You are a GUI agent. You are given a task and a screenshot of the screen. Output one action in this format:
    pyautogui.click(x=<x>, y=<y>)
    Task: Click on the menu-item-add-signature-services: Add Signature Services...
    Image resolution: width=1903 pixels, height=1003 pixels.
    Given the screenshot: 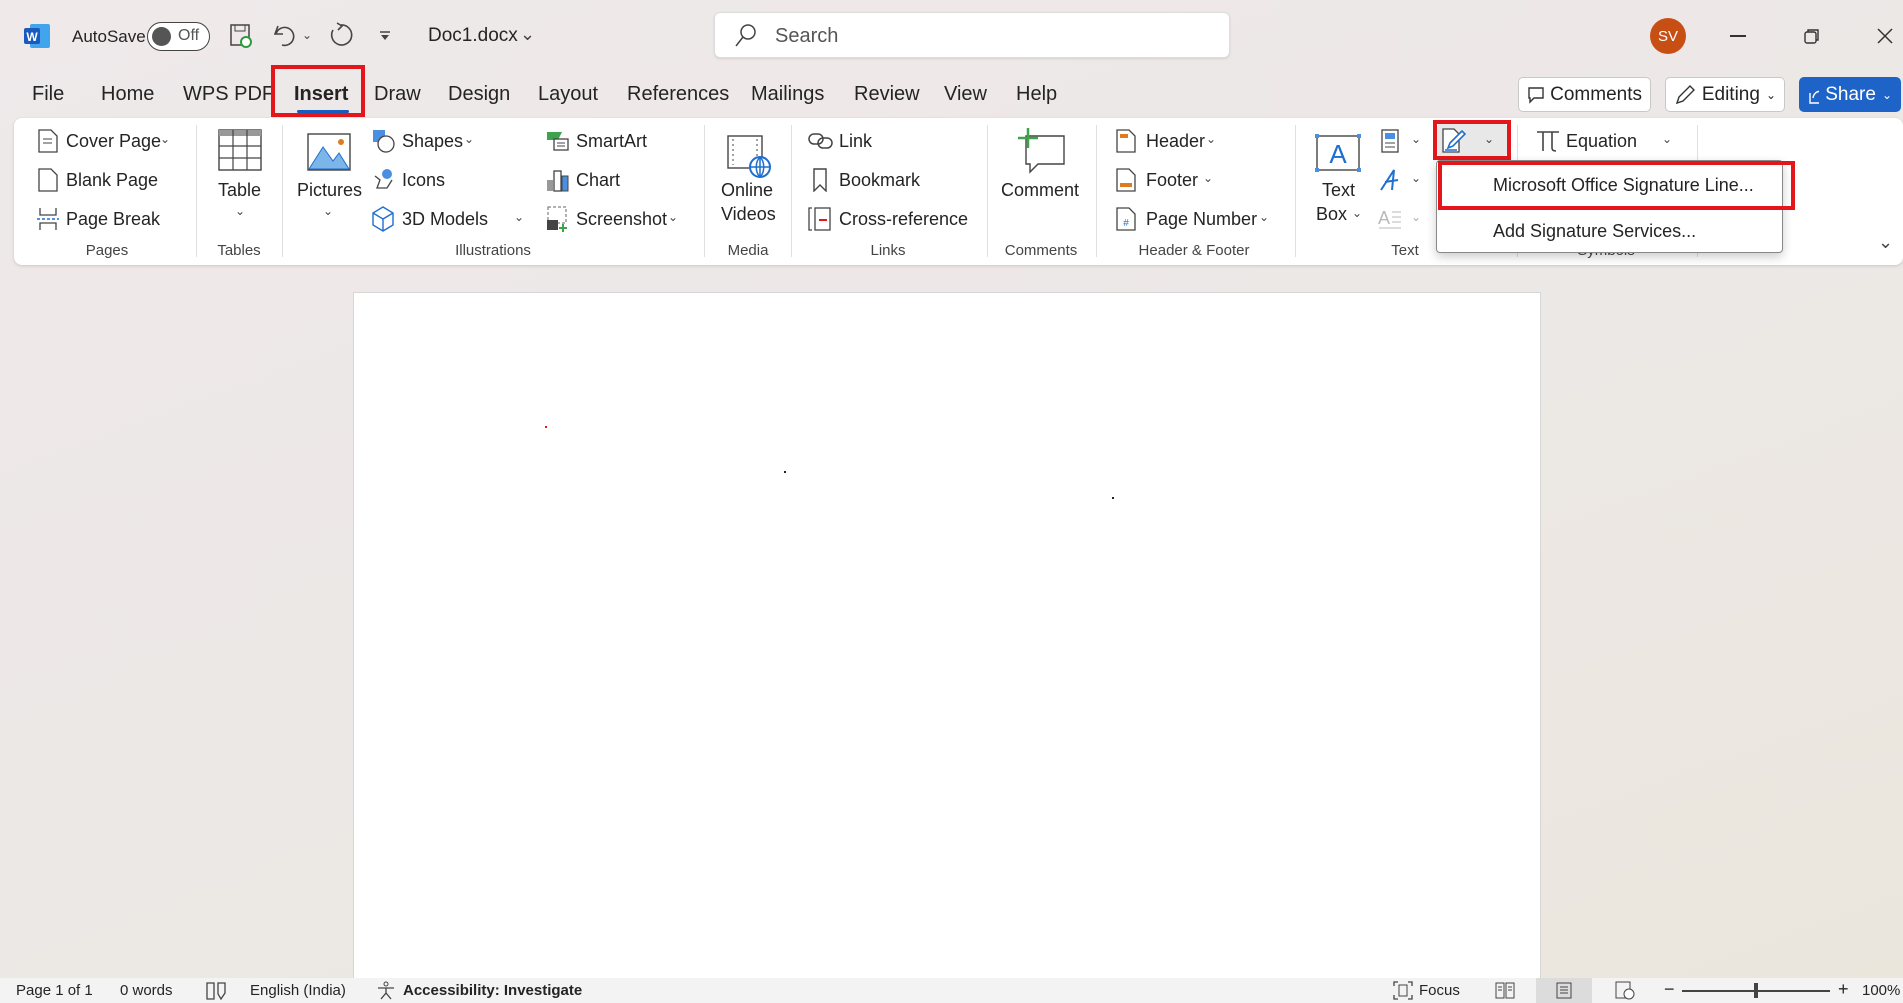 What is the action you would take?
    pyautogui.click(x=1594, y=231)
    